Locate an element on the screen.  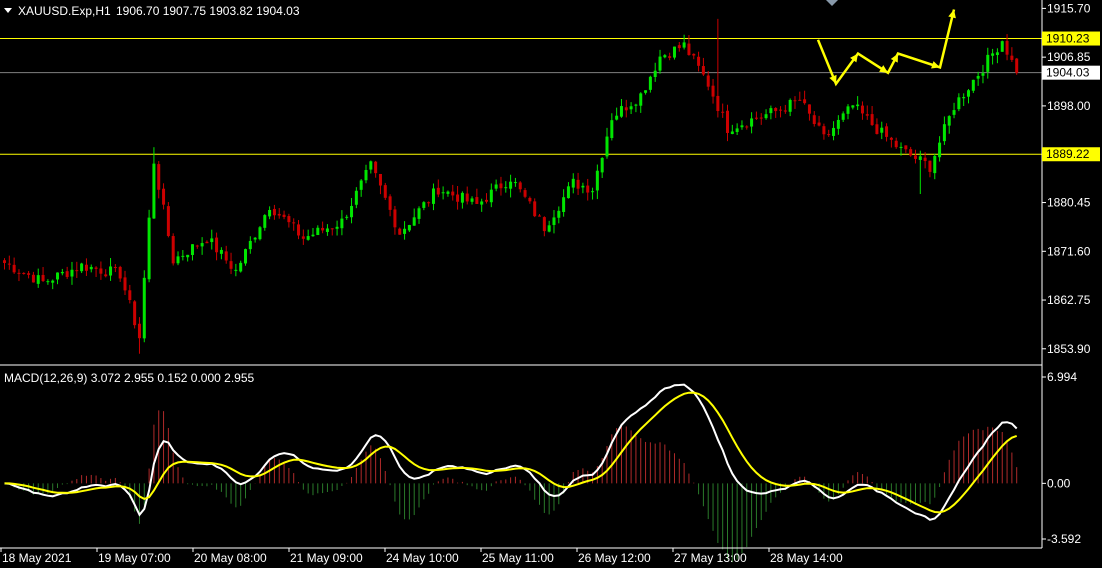
shift-marker-icon is located at coordinates (832, 3).